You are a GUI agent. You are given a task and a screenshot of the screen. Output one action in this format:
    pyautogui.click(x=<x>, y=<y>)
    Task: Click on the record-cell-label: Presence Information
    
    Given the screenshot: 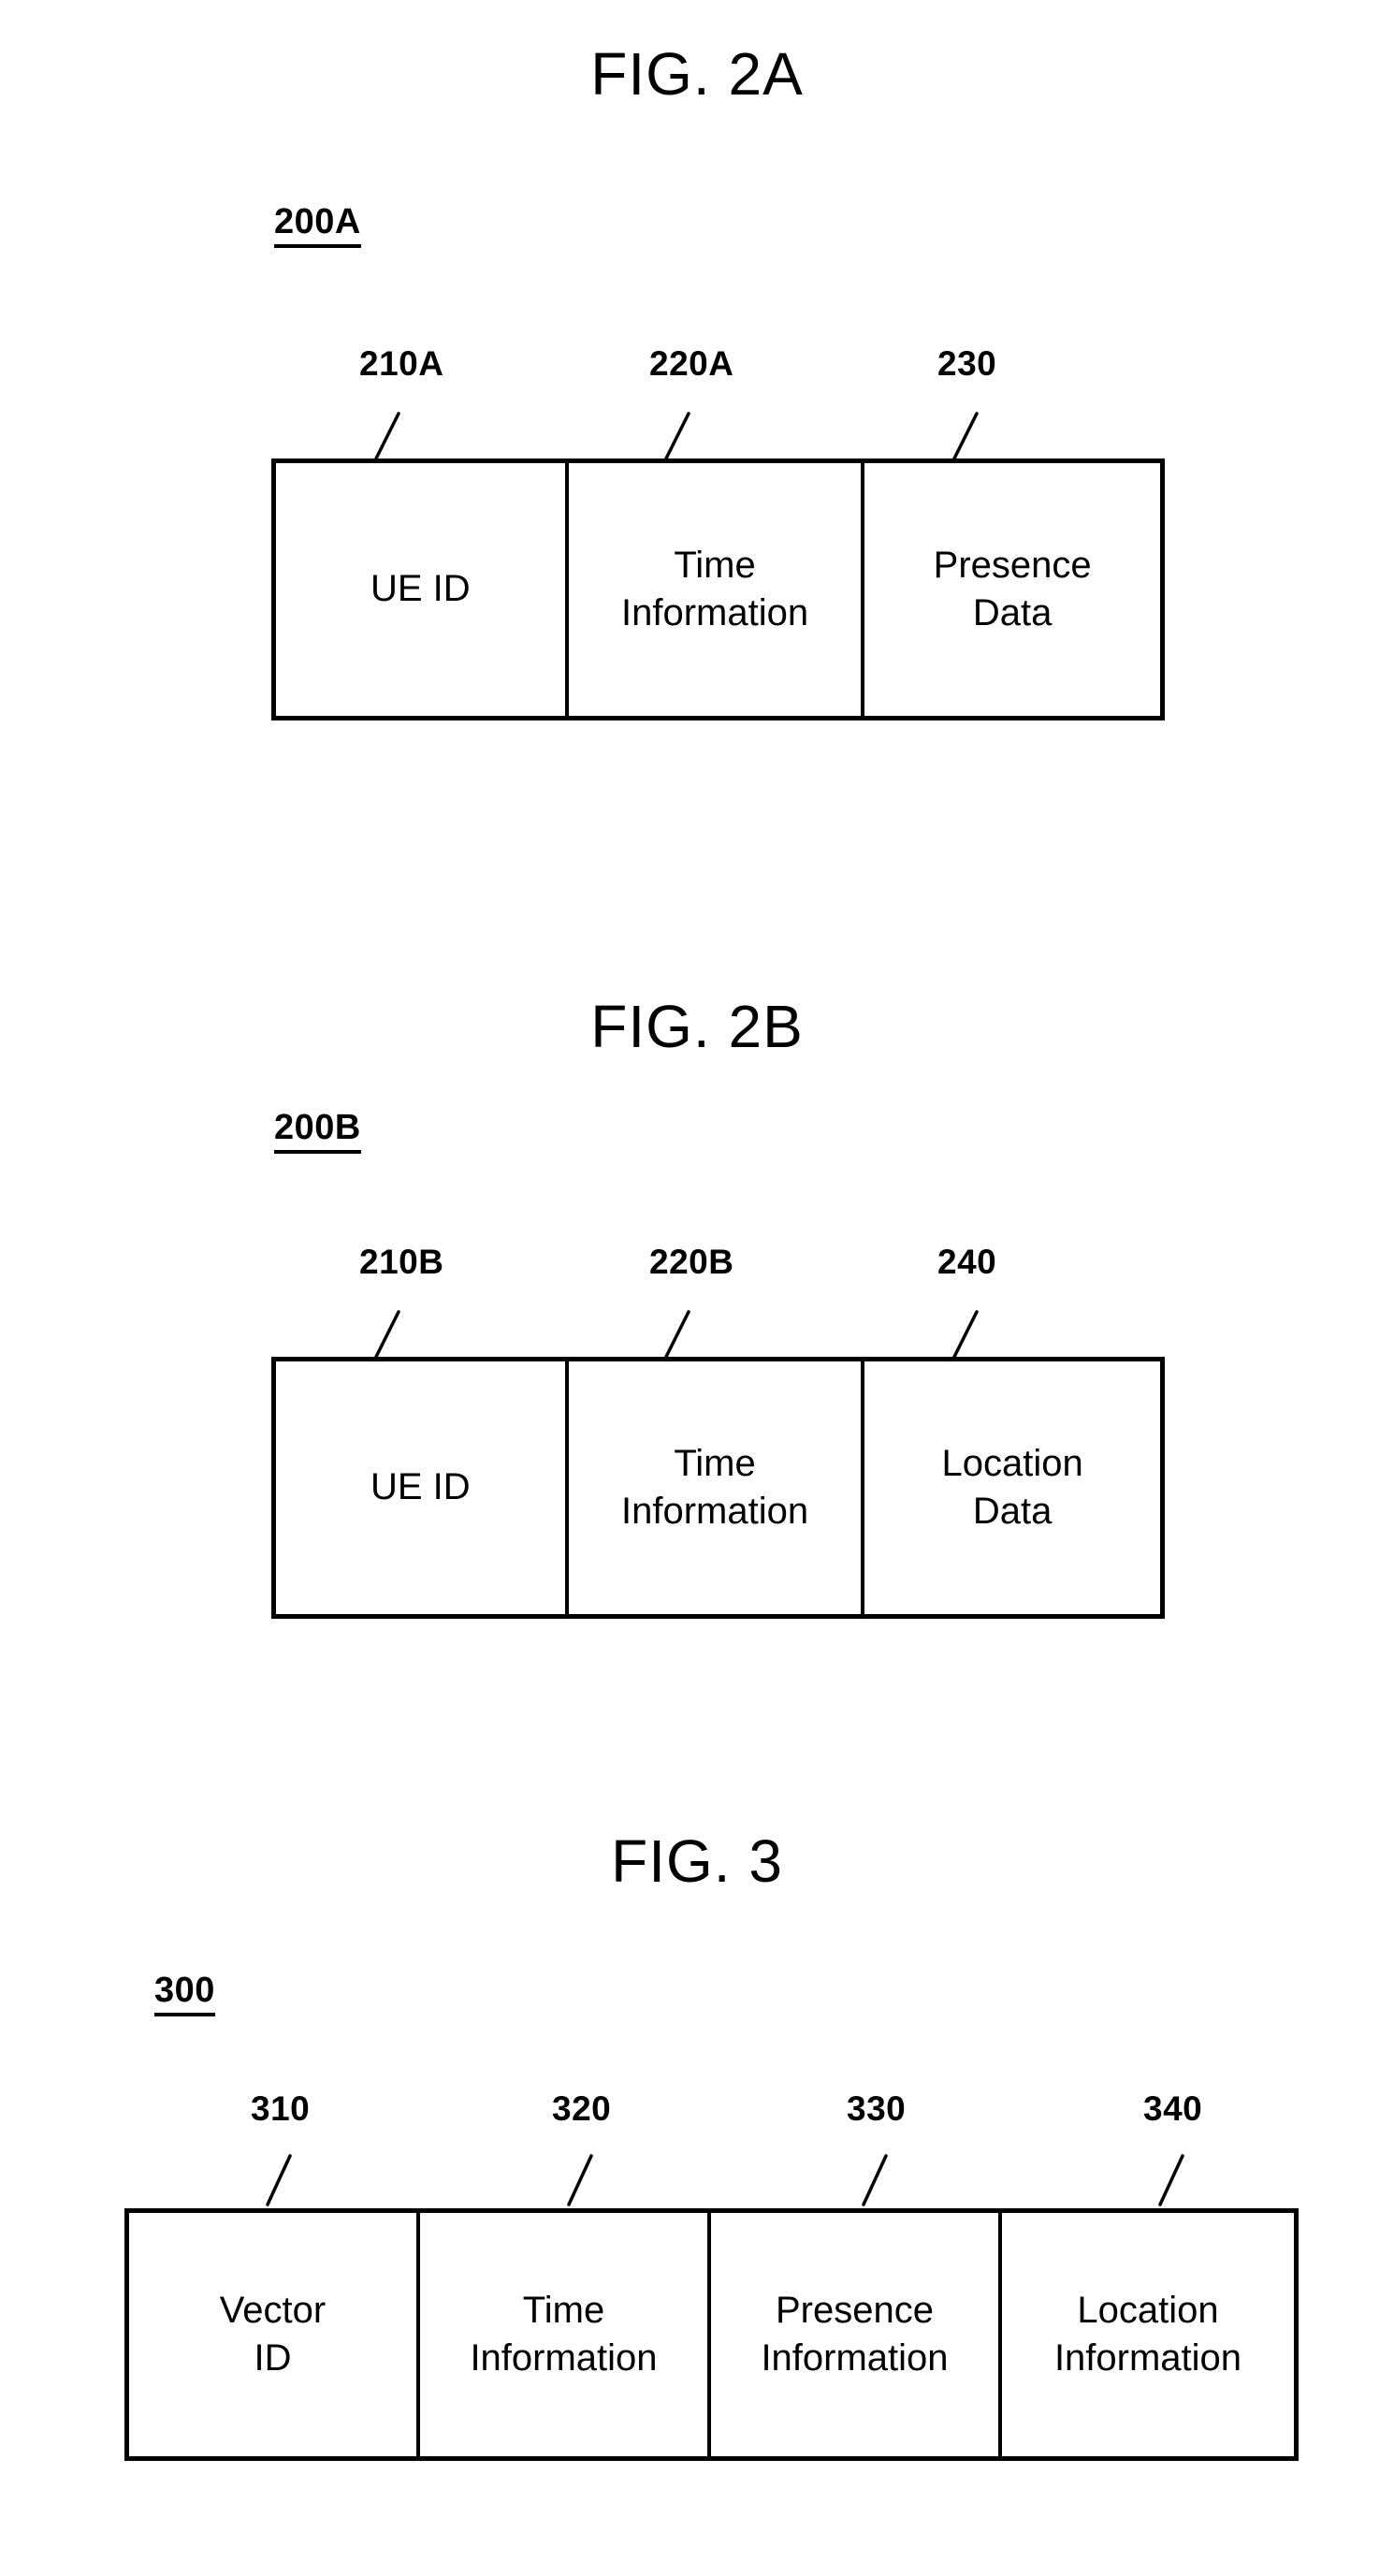 What is the action you would take?
    pyautogui.click(x=855, y=2334)
    